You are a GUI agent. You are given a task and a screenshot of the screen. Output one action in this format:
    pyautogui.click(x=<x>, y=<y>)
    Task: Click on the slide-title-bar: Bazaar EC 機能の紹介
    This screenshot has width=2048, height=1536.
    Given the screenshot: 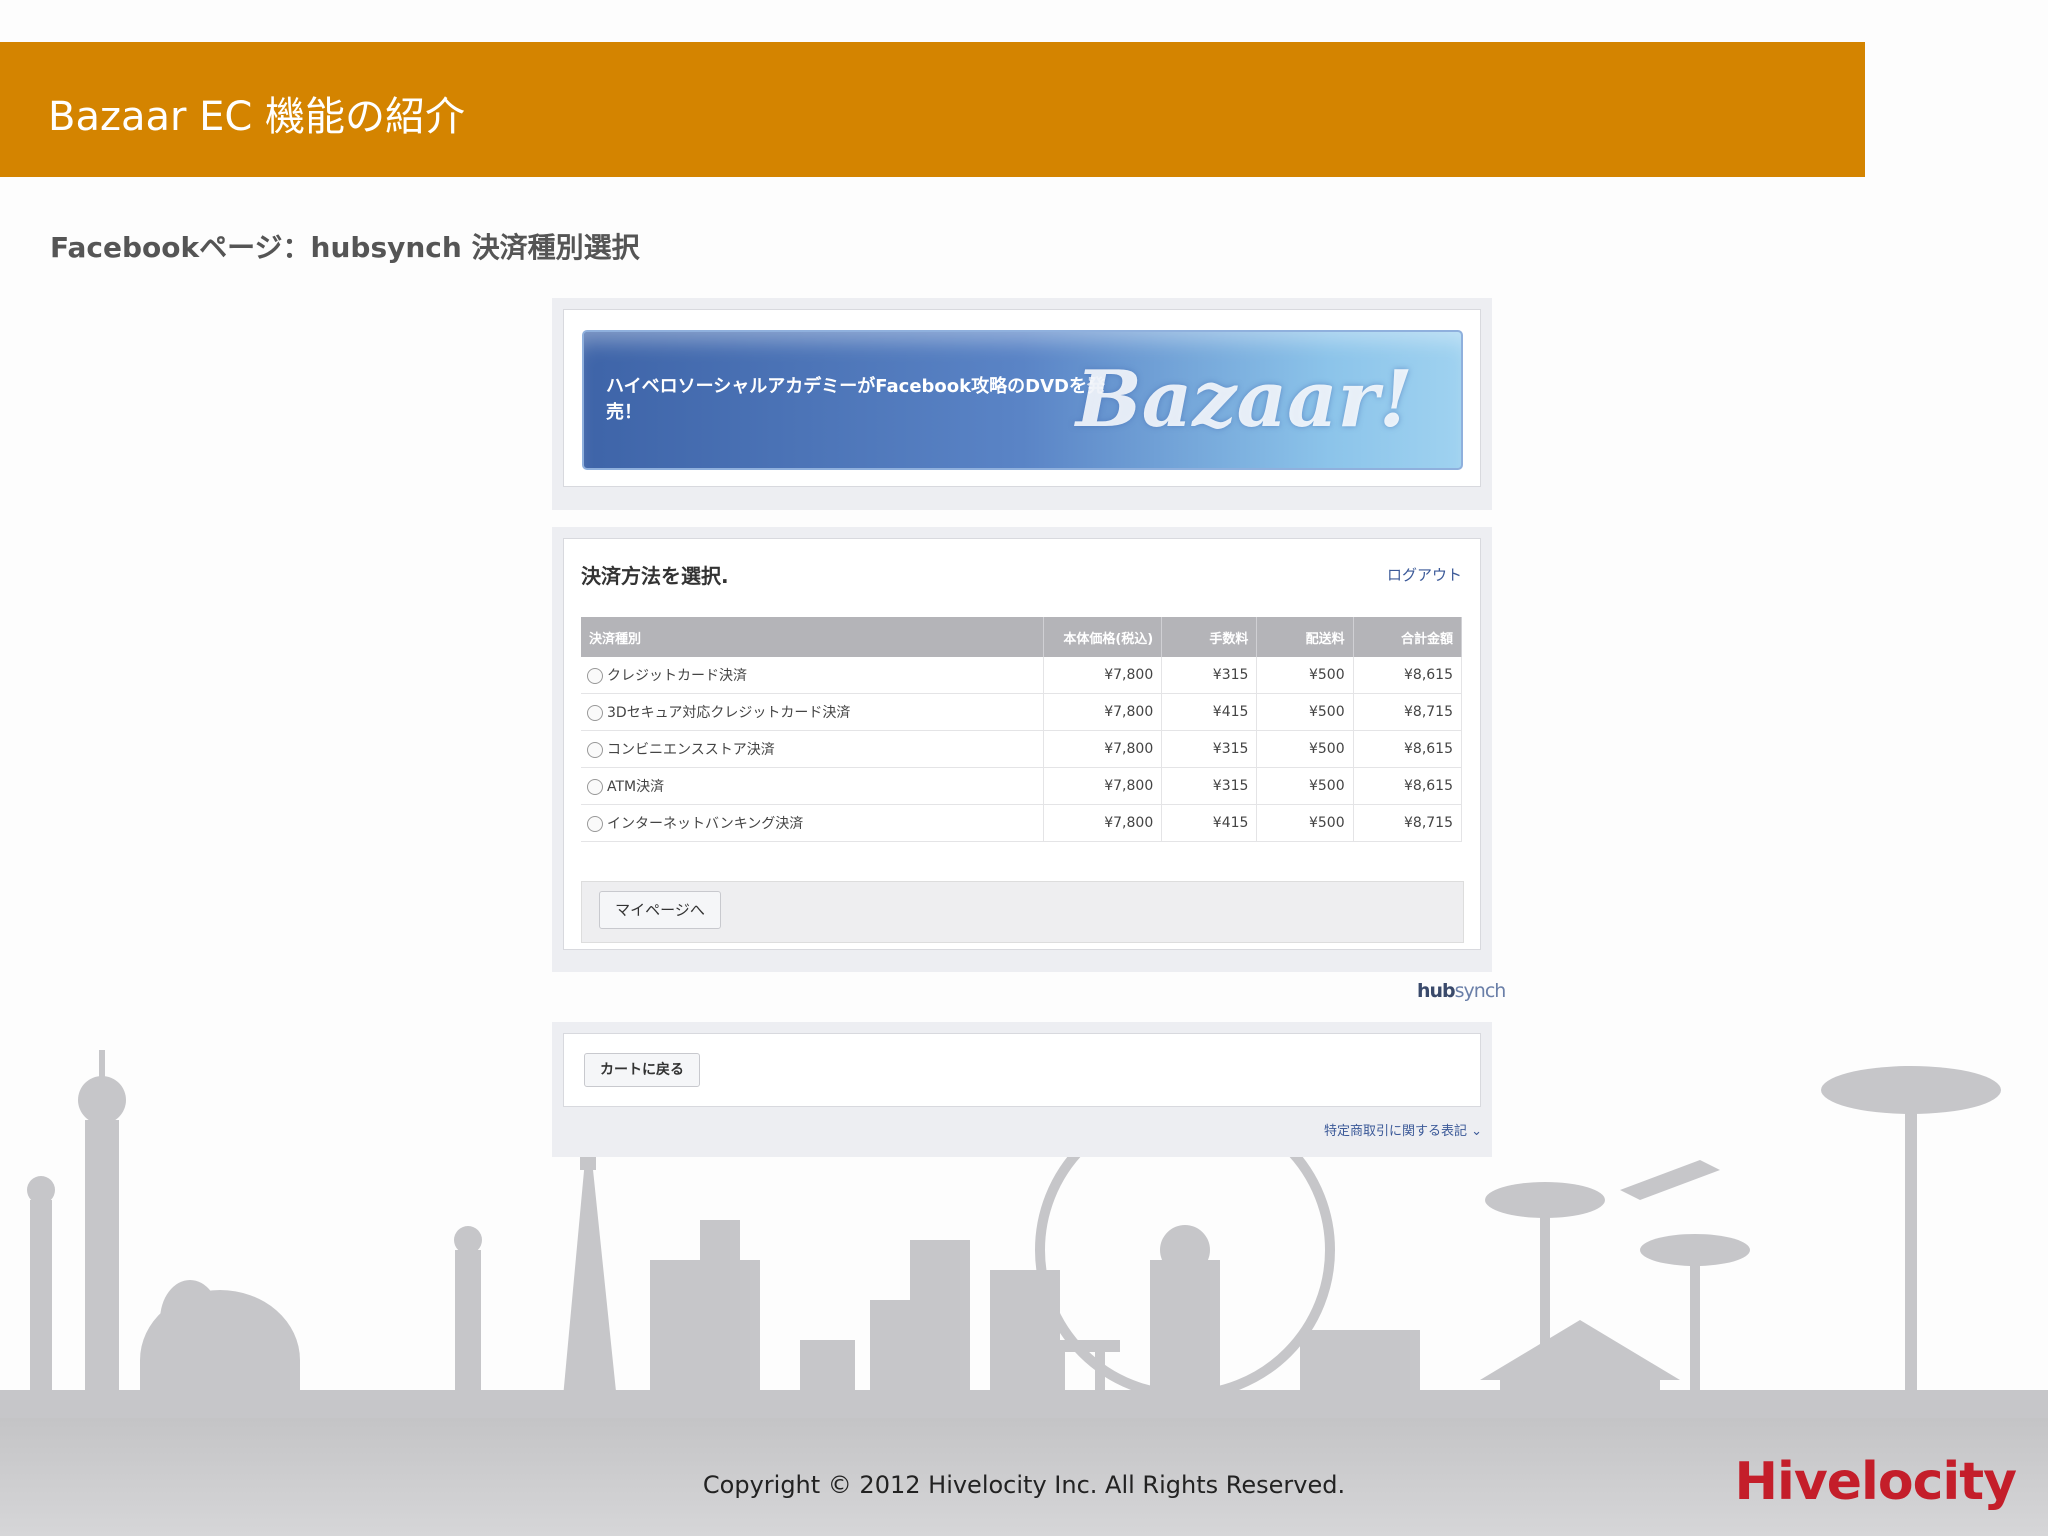 What is the action you would take?
    pyautogui.click(x=932, y=109)
    